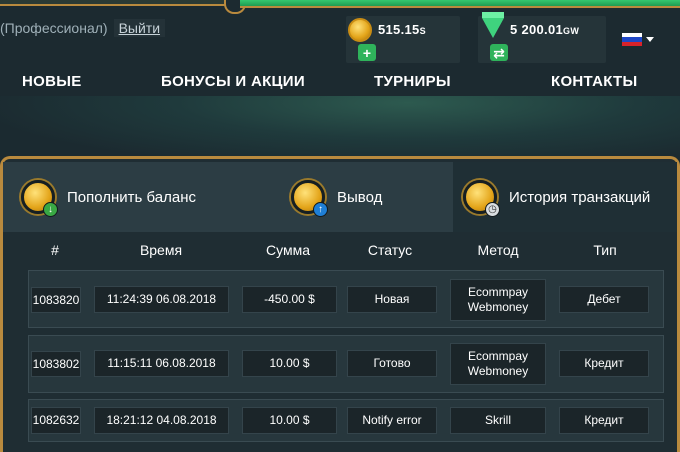  Describe the element at coordinates (233, 81) in the screenshot. I see `nav-item-bonuses: БОНУСЫ И АКЦИИ` at that location.